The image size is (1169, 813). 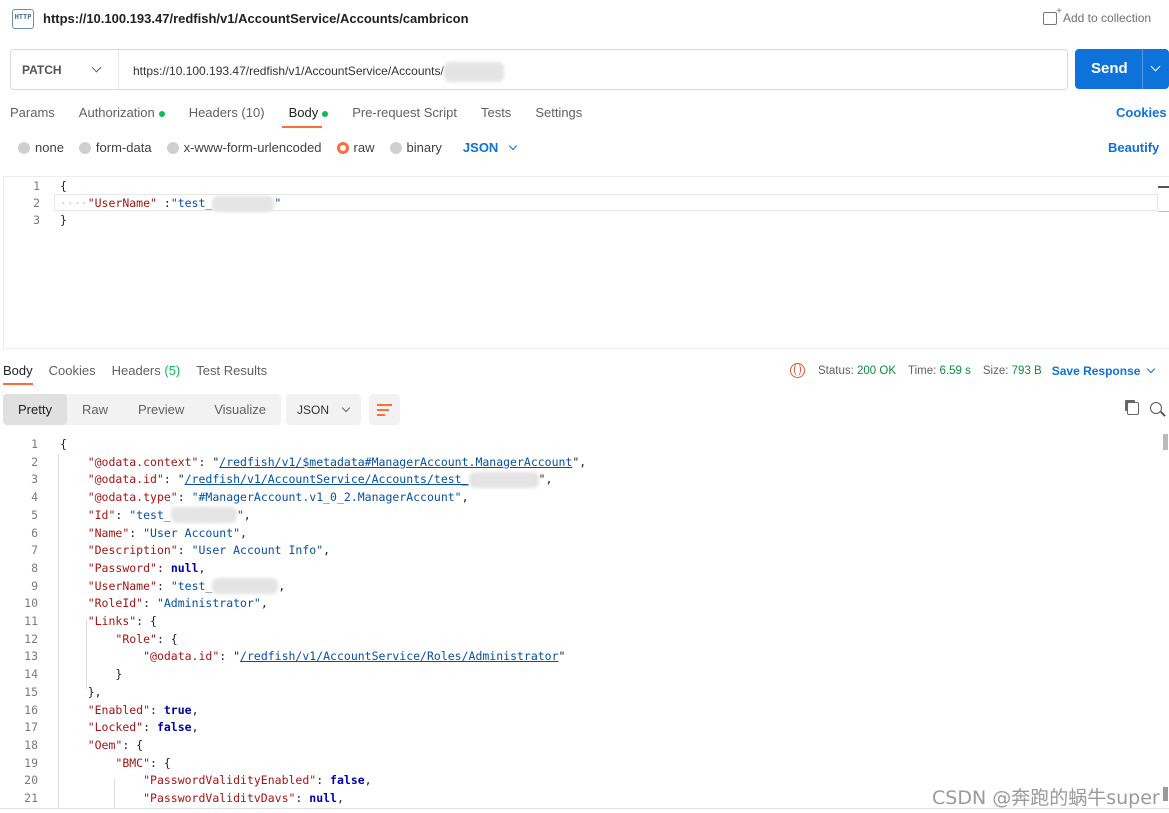 What do you see at coordinates (227, 112) in the screenshot?
I see `tab-headers: Headers (10)` at bounding box center [227, 112].